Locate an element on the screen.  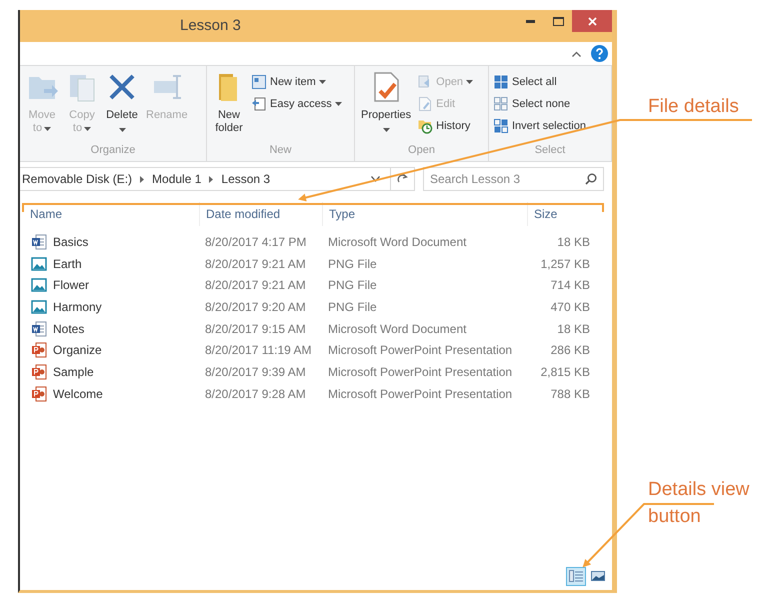
table-cell-text: 18 KB is located at coordinates (573, 329).